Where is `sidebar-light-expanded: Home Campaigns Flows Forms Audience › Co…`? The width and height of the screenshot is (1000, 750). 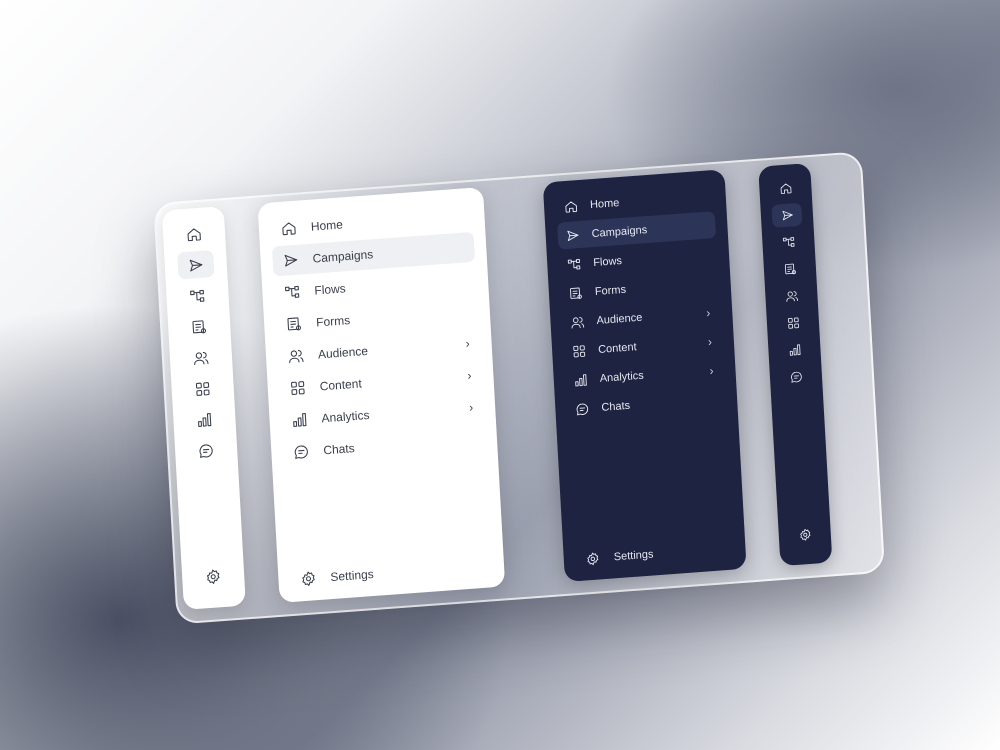
sidebar-light-expanded: Home Campaigns Flows Forms Audience › Co… is located at coordinates (381, 394).